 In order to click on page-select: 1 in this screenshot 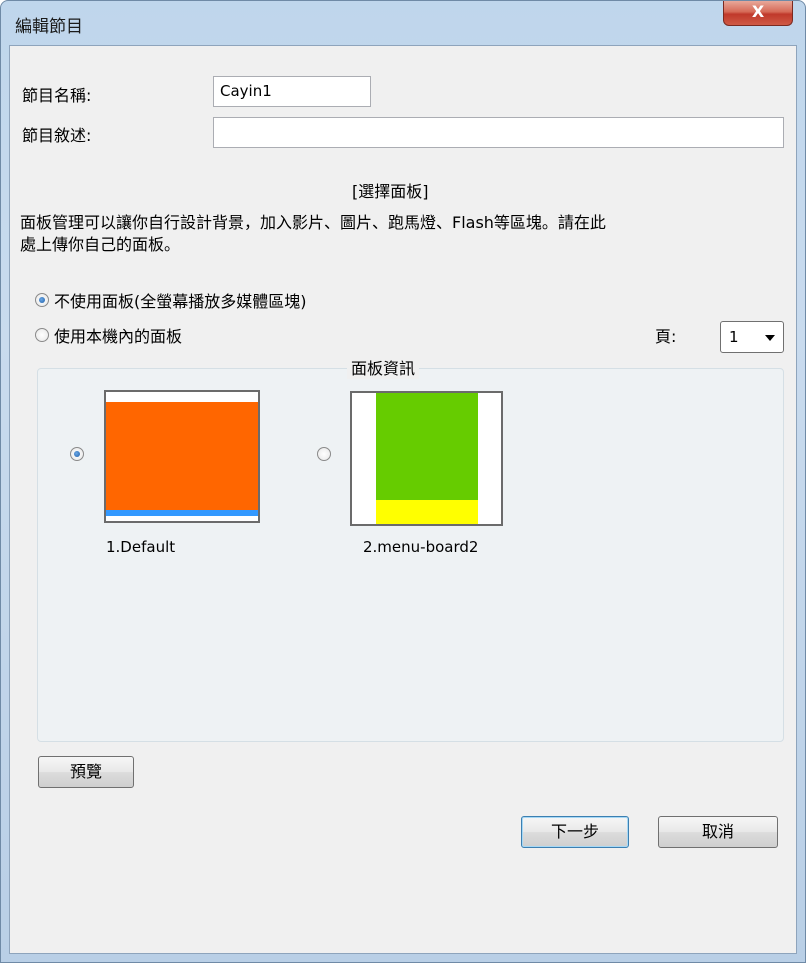, I will do `click(752, 337)`.